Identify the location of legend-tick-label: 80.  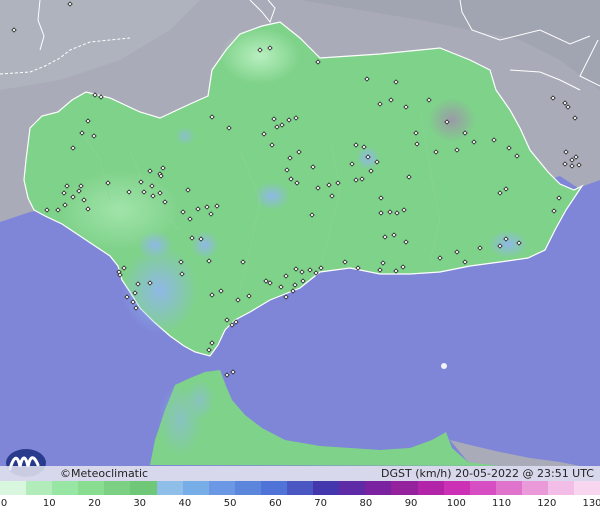
(366, 503).